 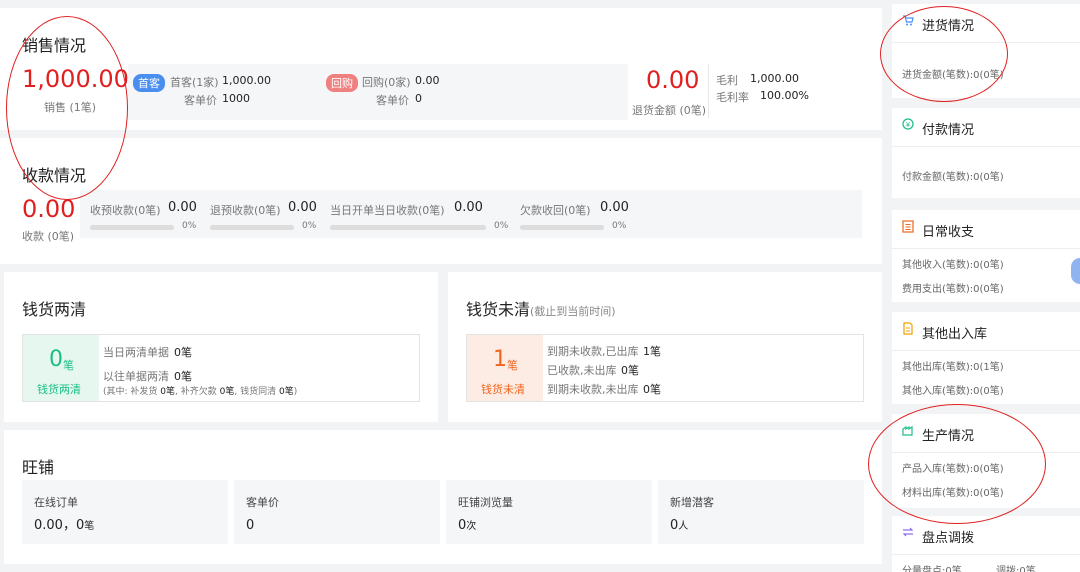 What do you see at coordinates (38, 467) in the screenshot?
I see `shop-title: 旺铺` at bounding box center [38, 467].